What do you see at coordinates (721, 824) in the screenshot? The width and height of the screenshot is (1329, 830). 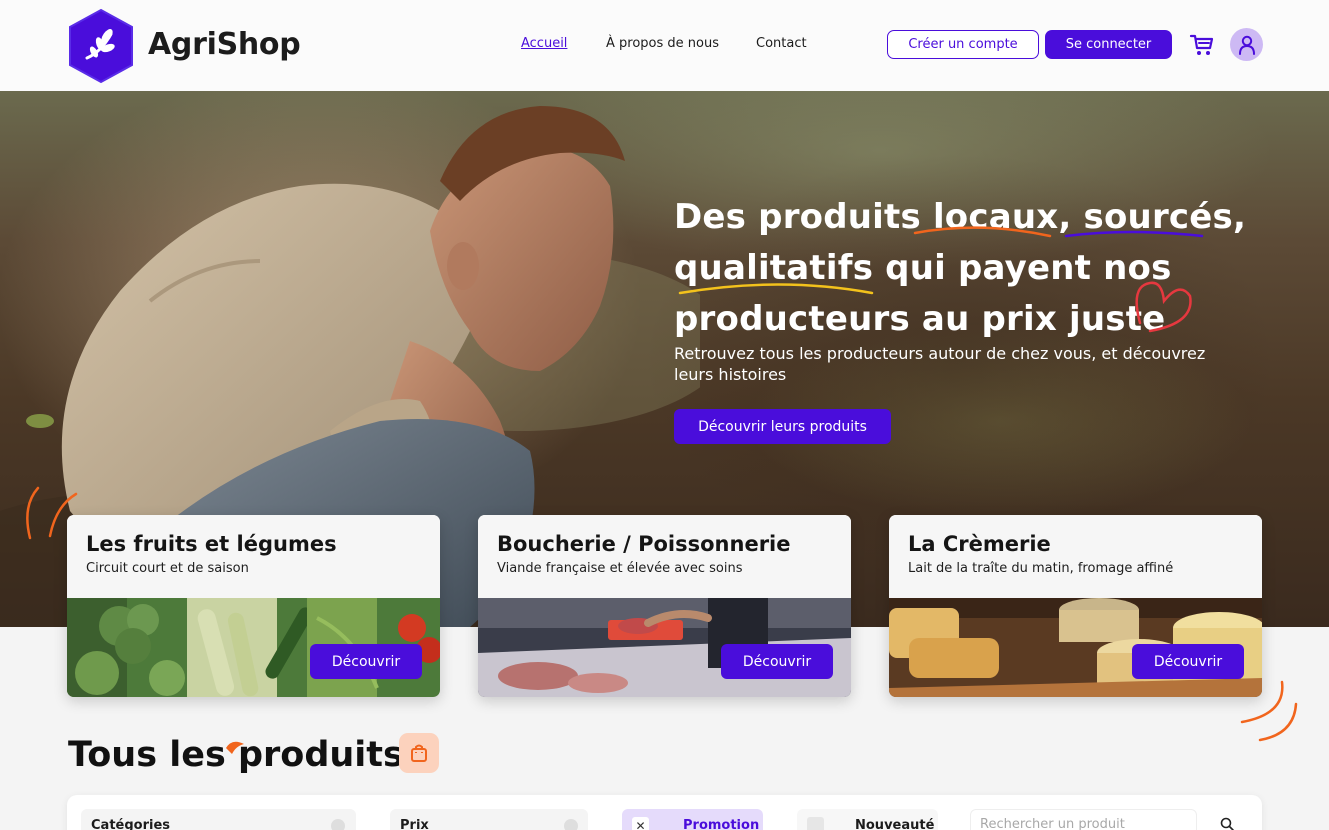 I see `promotion-label: Promotion` at bounding box center [721, 824].